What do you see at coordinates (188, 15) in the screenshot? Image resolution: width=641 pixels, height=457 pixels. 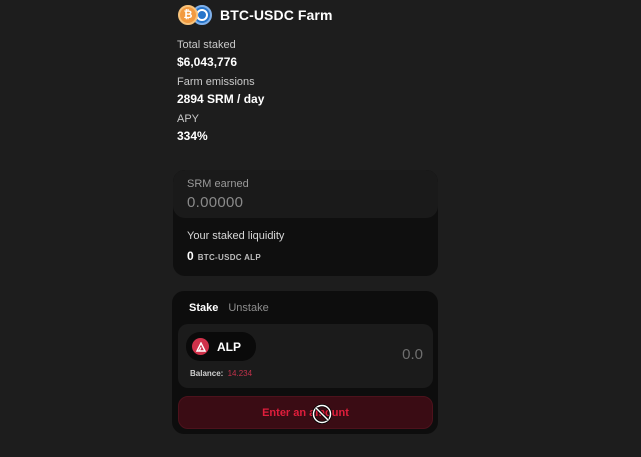 I see `btc-icon: ₿` at bounding box center [188, 15].